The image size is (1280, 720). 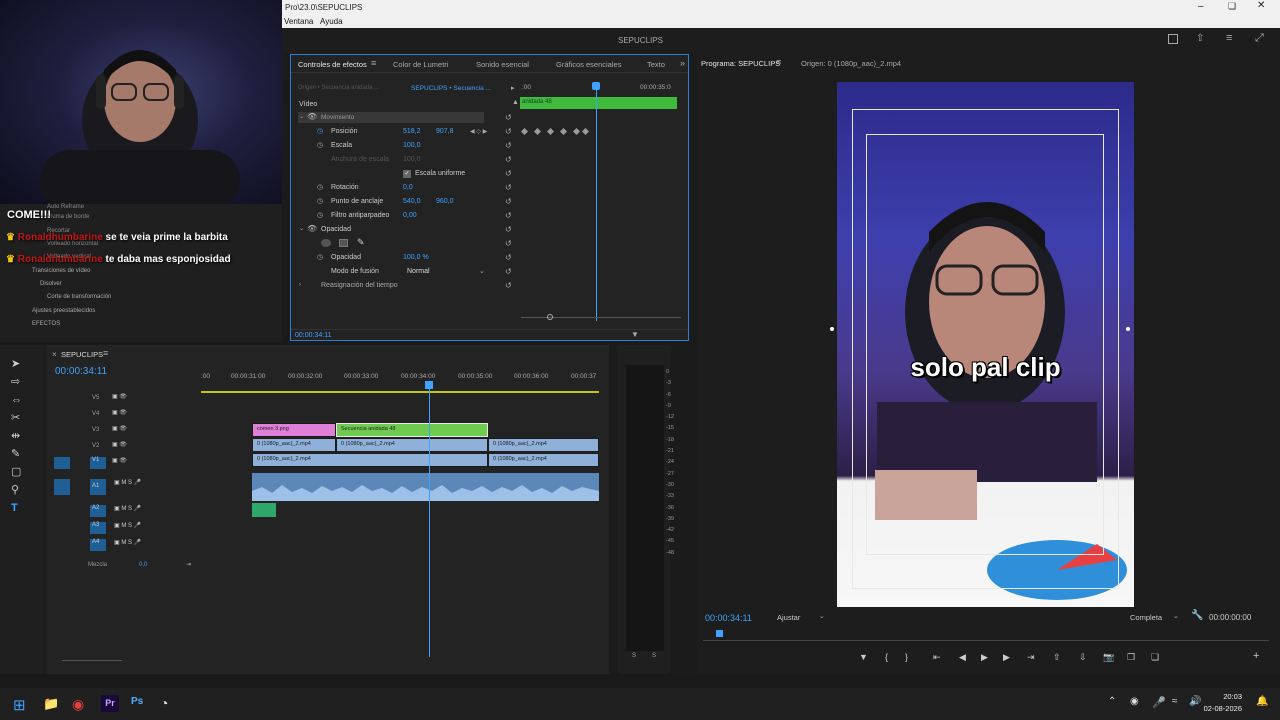 I want to click on step-forward-icon: ▶, so click(x=1006, y=657).